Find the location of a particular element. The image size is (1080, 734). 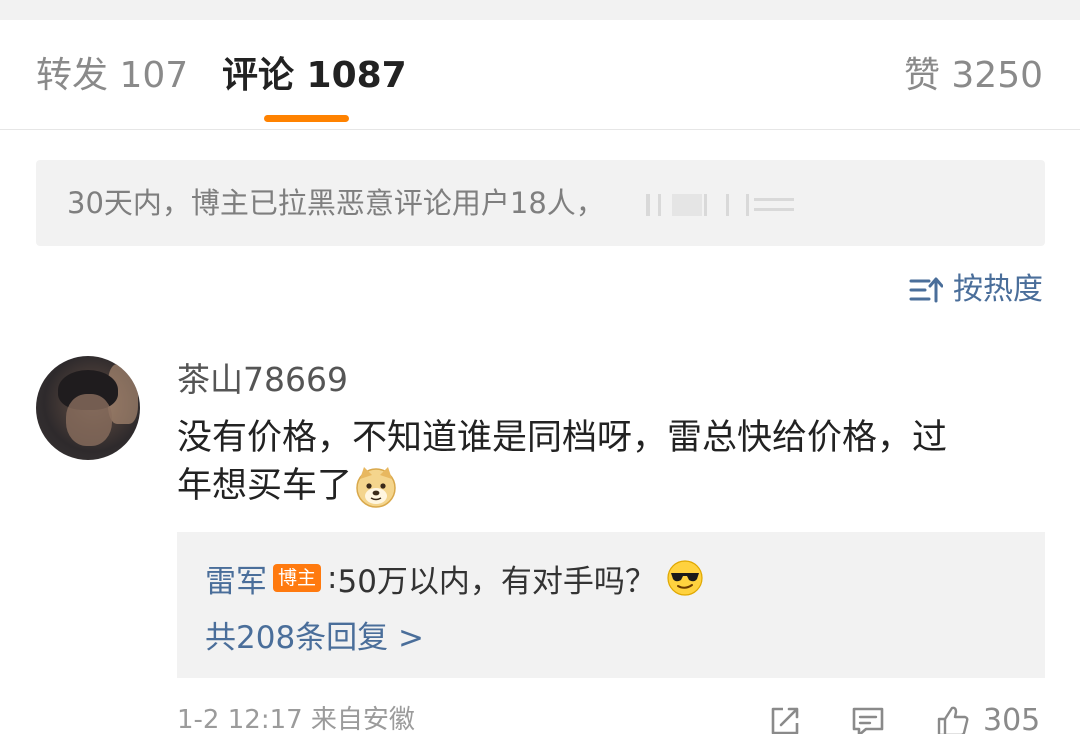

comment-icon is located at coordinates (868, 720).